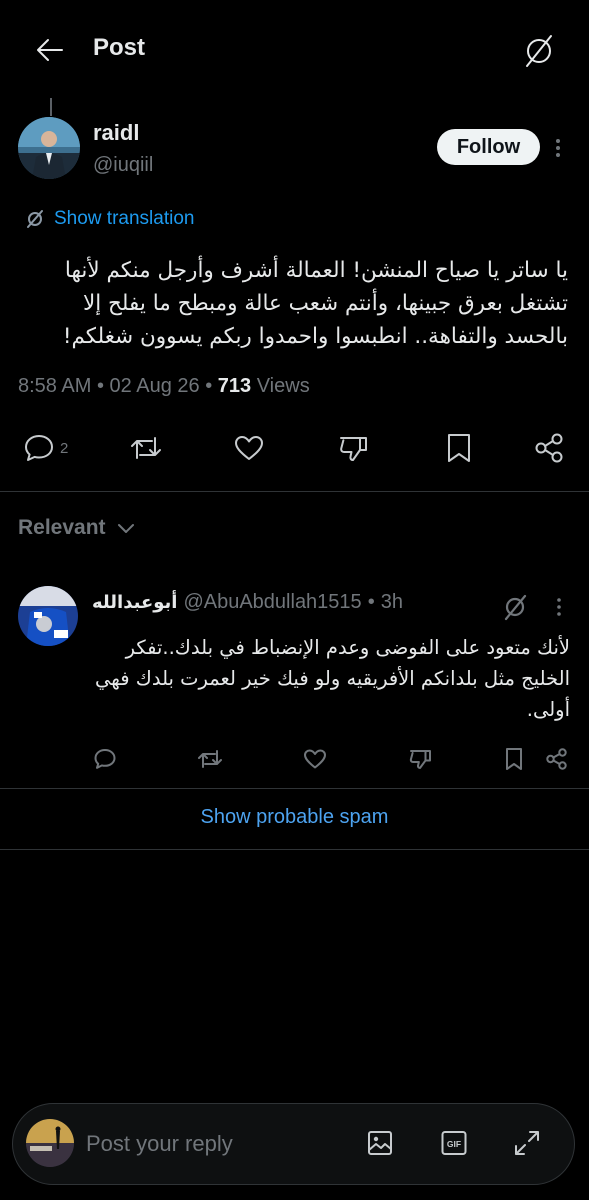 The image size is (589, 1200). What do you see at coordinates (159, 1144) in the screenshot?
I see `reply-input: Post your reply` at bounding box center [159, 1144].